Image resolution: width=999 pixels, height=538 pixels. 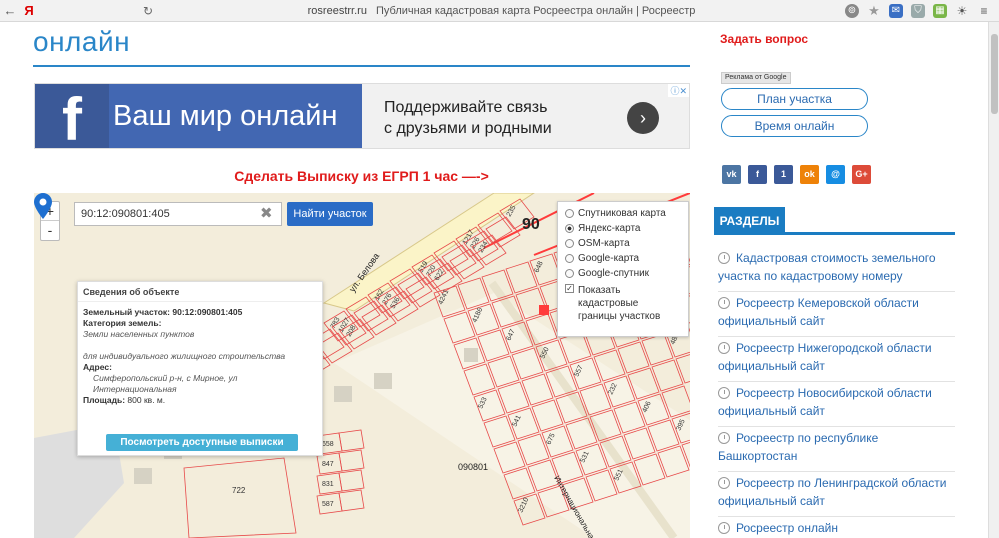 What do you see at coordinates (146, 400) in the screenshot?
I see `area-value: 800 кв. м.` at bounding box center [146, 400].